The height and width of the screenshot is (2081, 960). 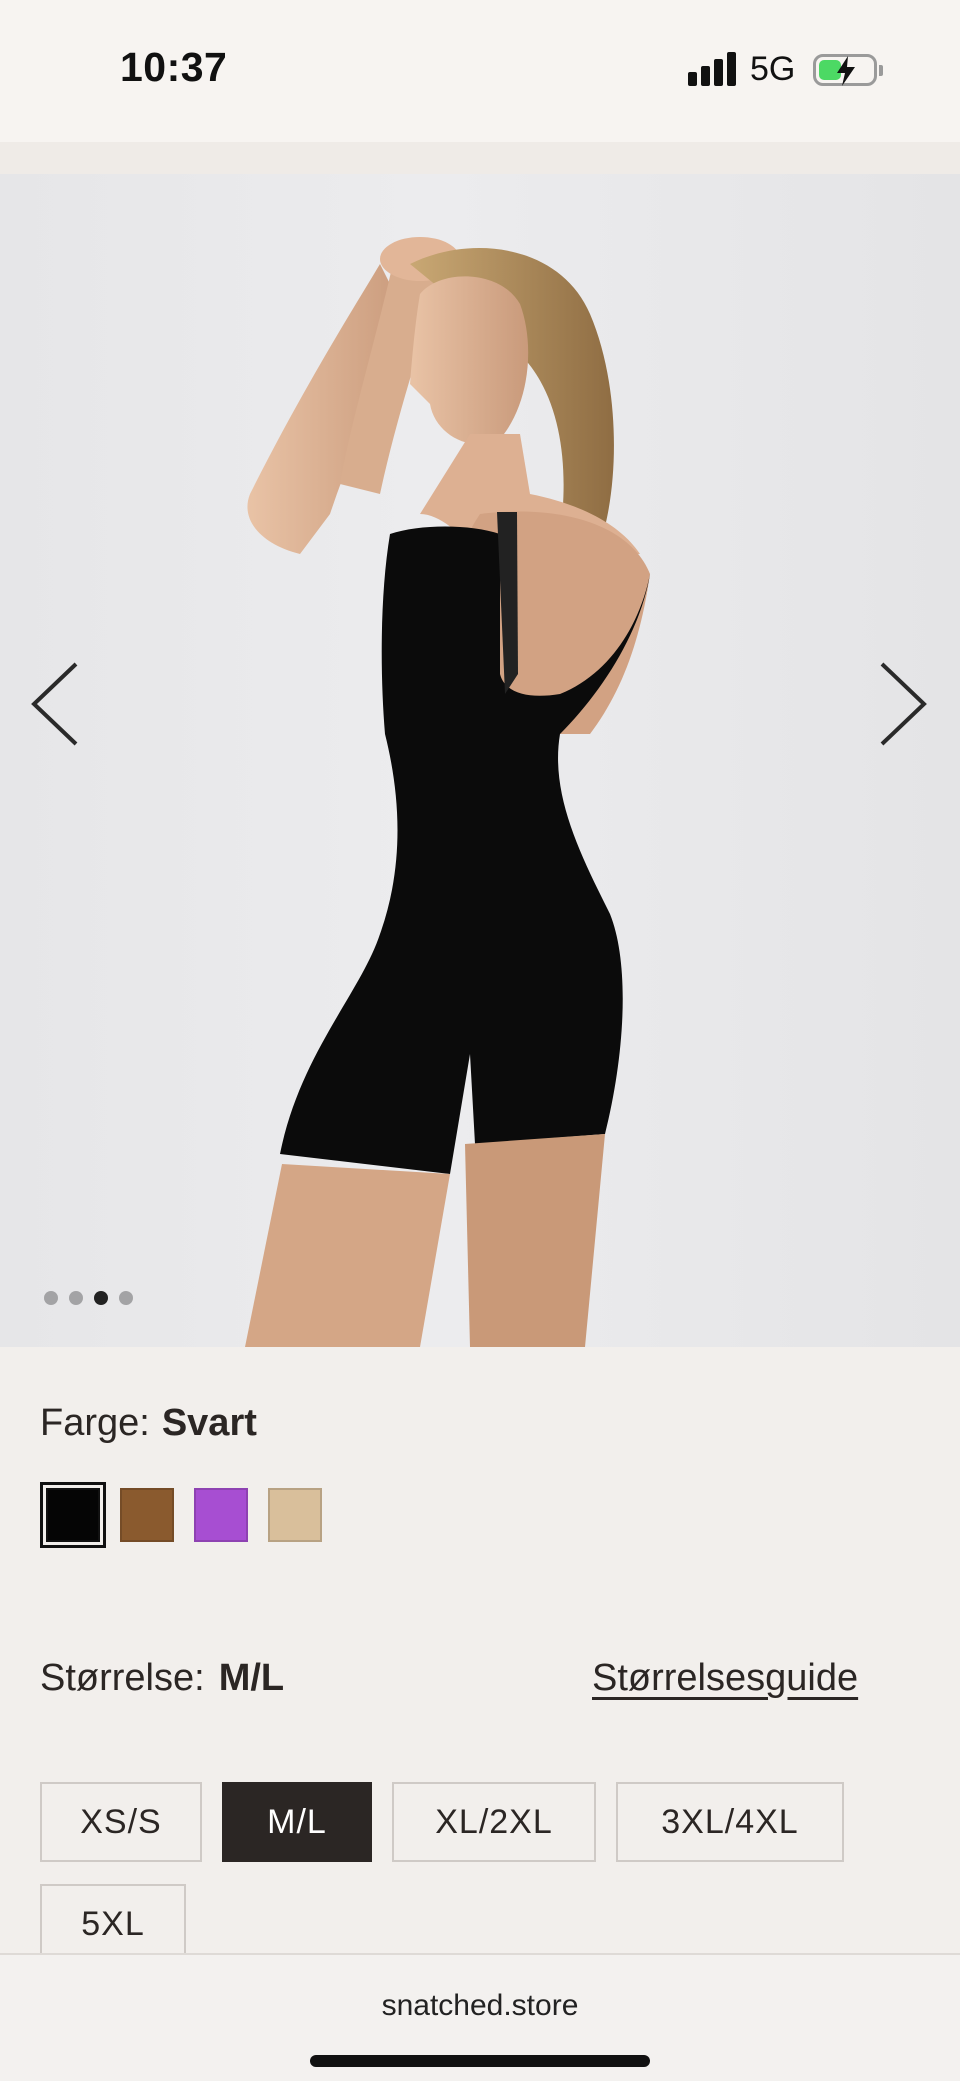 I want to click on size-label-row: Størrelse: M/L, so click(x=162, y=1678).